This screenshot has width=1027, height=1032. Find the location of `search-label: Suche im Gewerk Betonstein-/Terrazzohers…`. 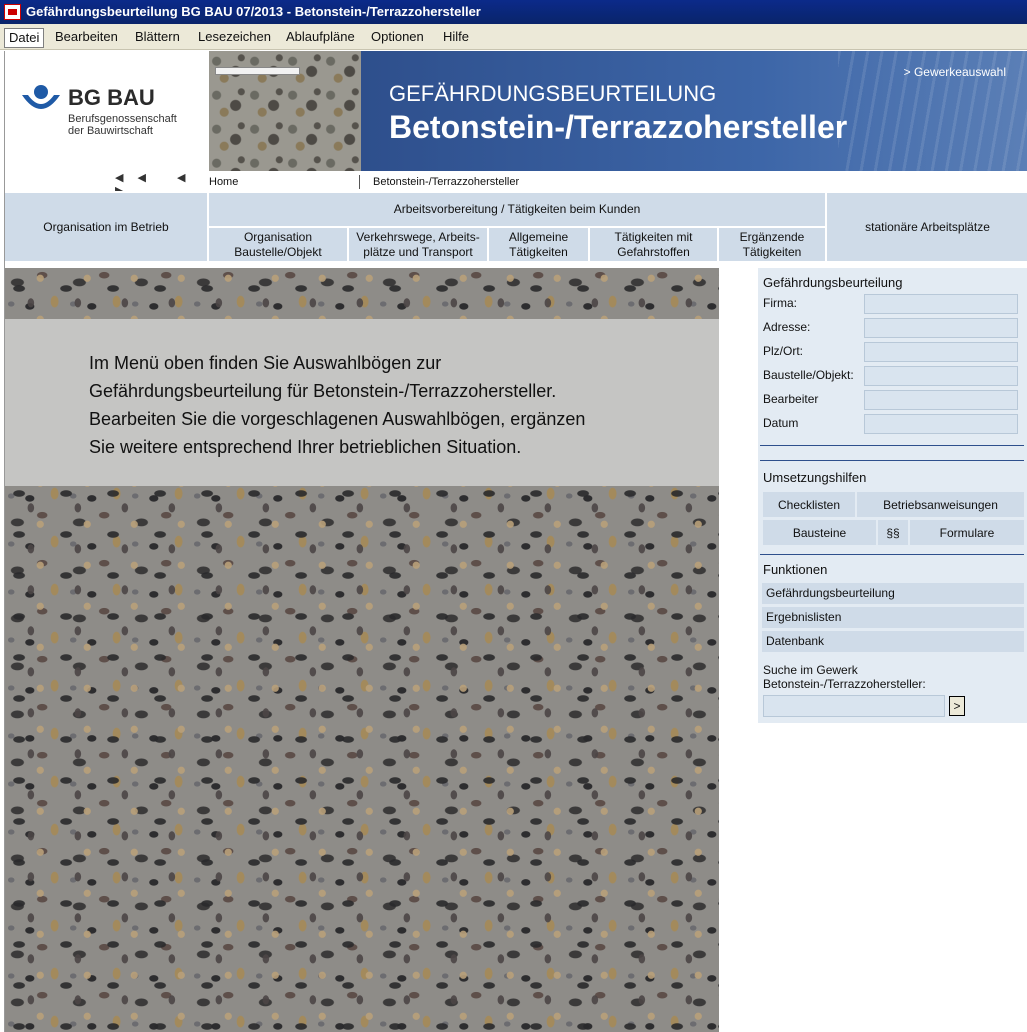

search-label: Suche im Gewerk Betonstein-/Terrazzohers… is located at coordinates (844, 677).